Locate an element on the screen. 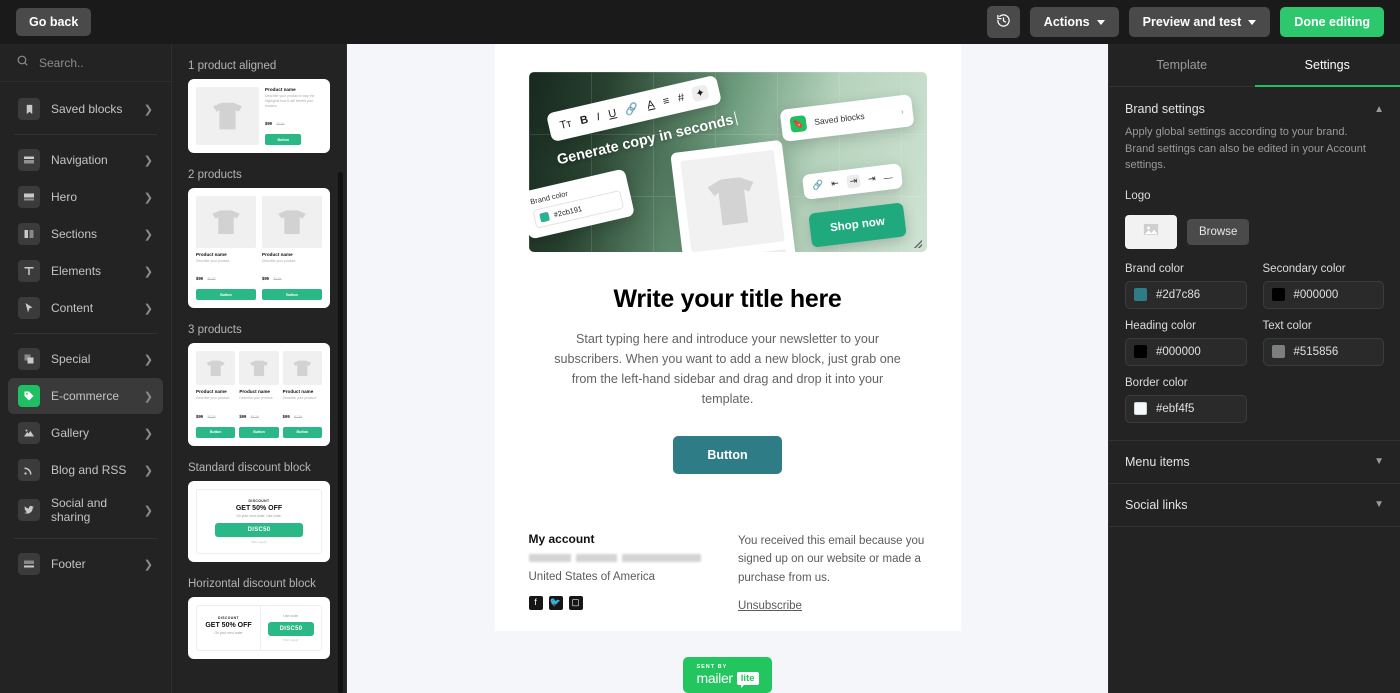 The image size is (1400, 693). hero-product-card-mock is located at coordinates (734, 195).